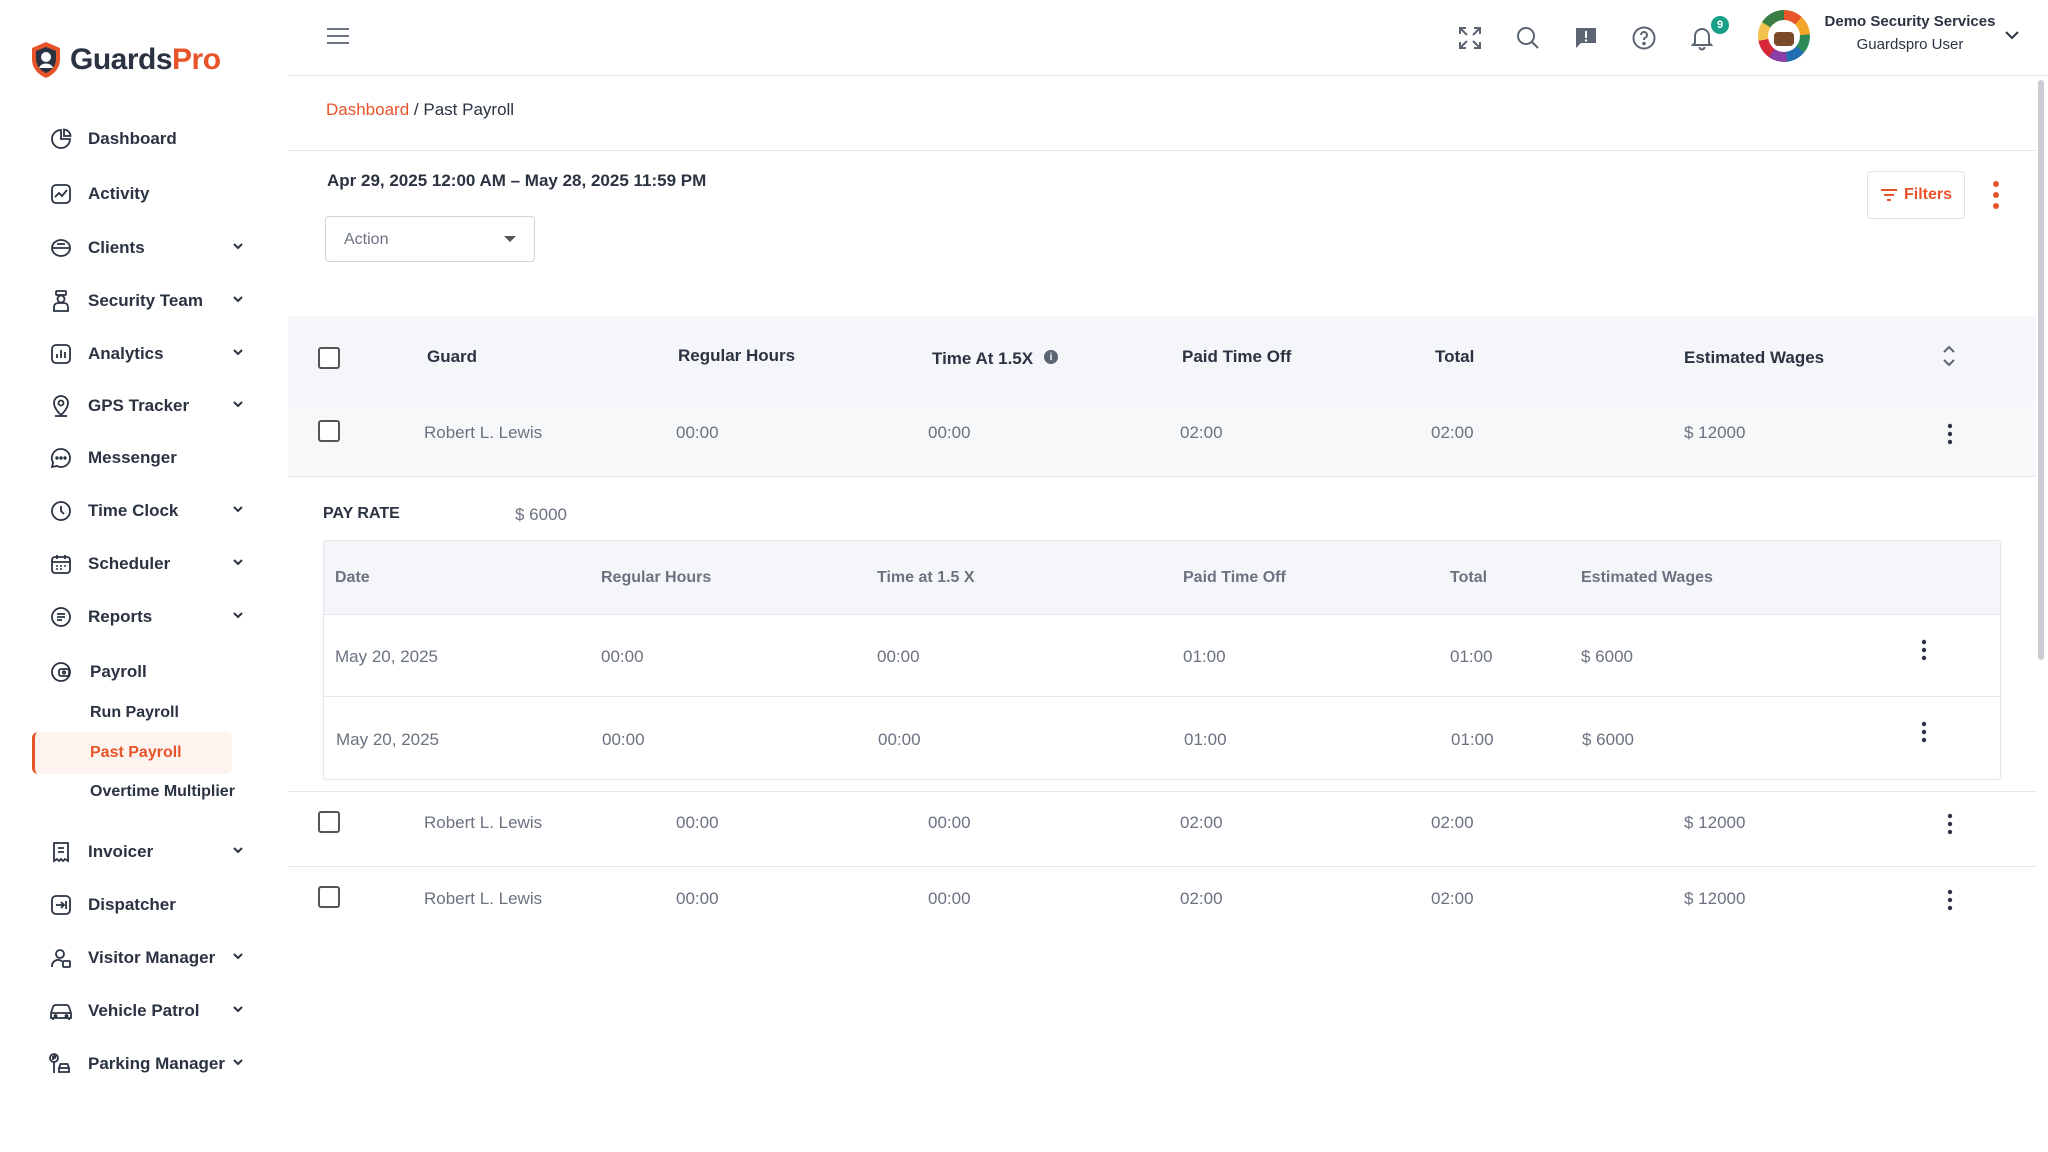 The height and width of the screenshot is (1152, 2048). Describe the element at coordinates (153, 194) in the screenshot. I see `sidebar-item-activity: Activity` at that location.